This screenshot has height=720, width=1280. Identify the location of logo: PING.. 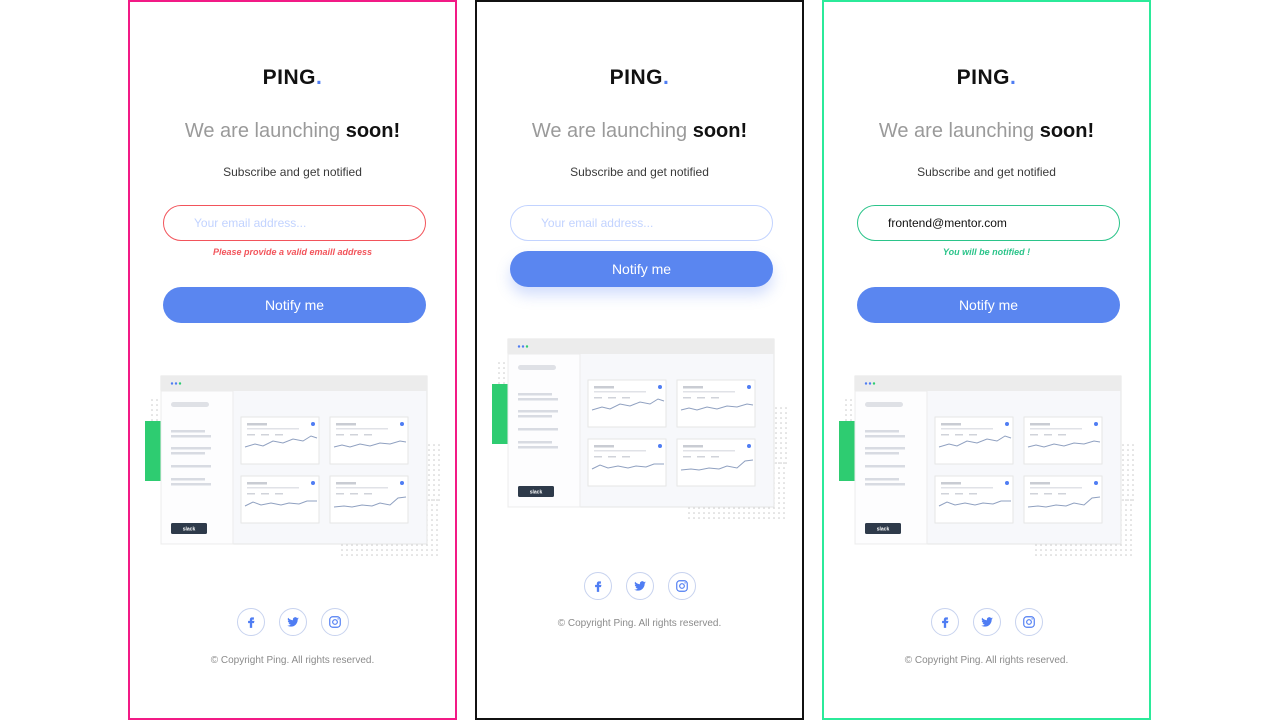
(292, 78).